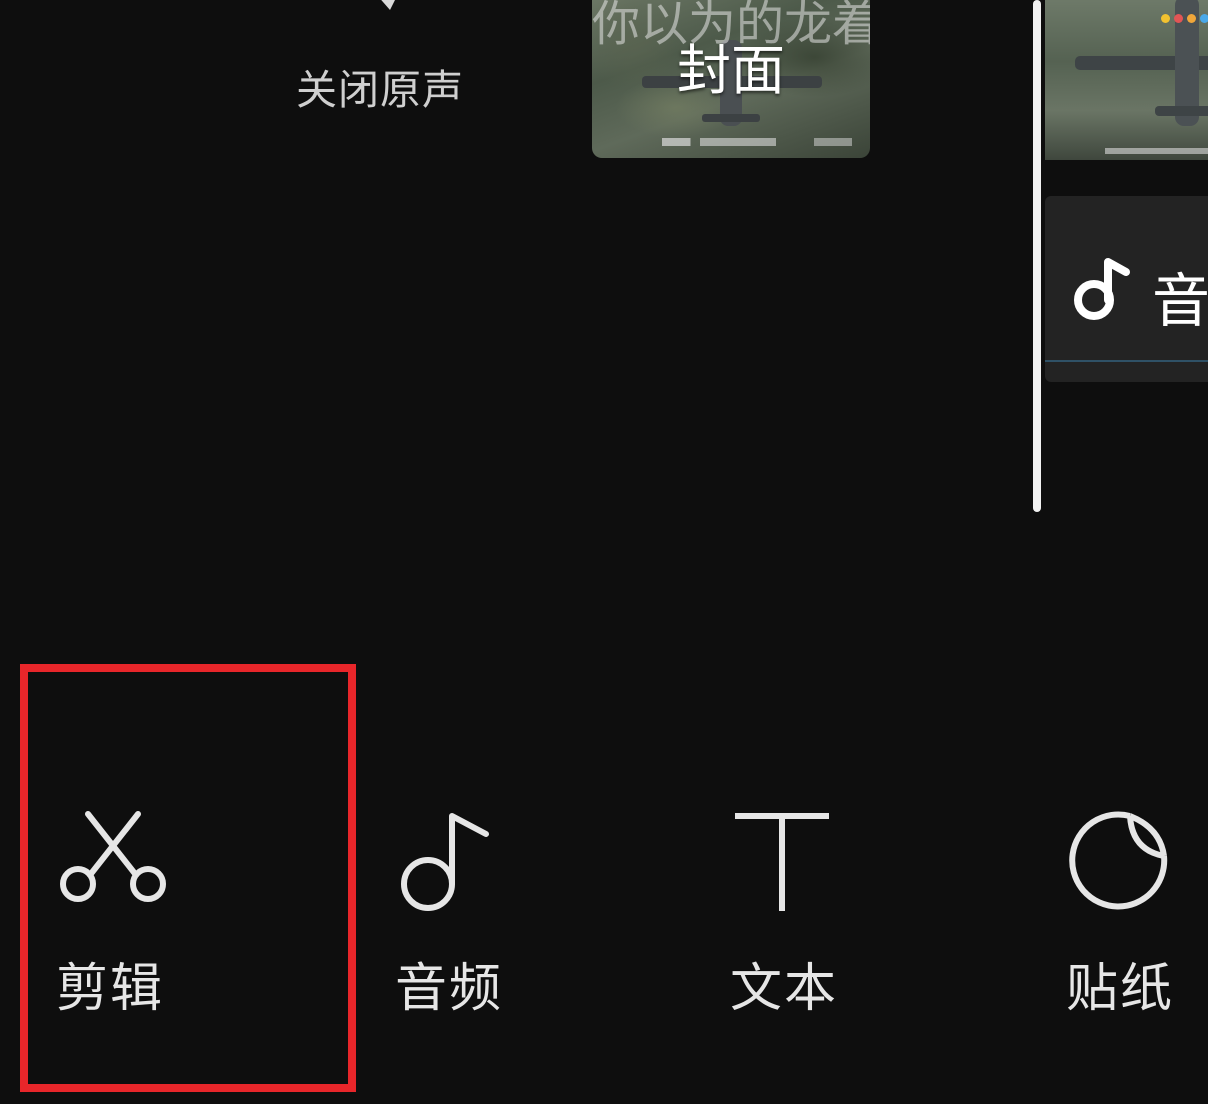  What do you see at coordinates (1120, 989) in the screenshot?
I see `sticker-label: 贴纸` at bounding box center [1120, 989].